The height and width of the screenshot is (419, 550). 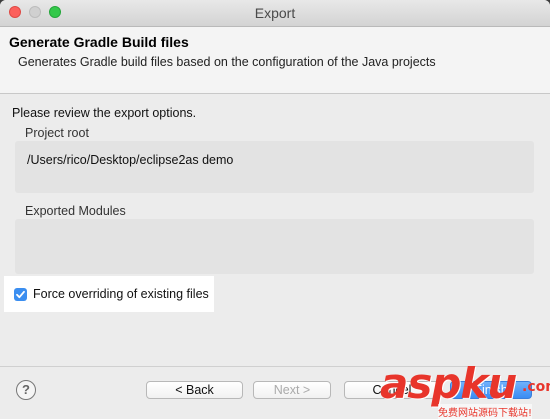 I want to click on checkmark-icon, so click(x=20, y=294).